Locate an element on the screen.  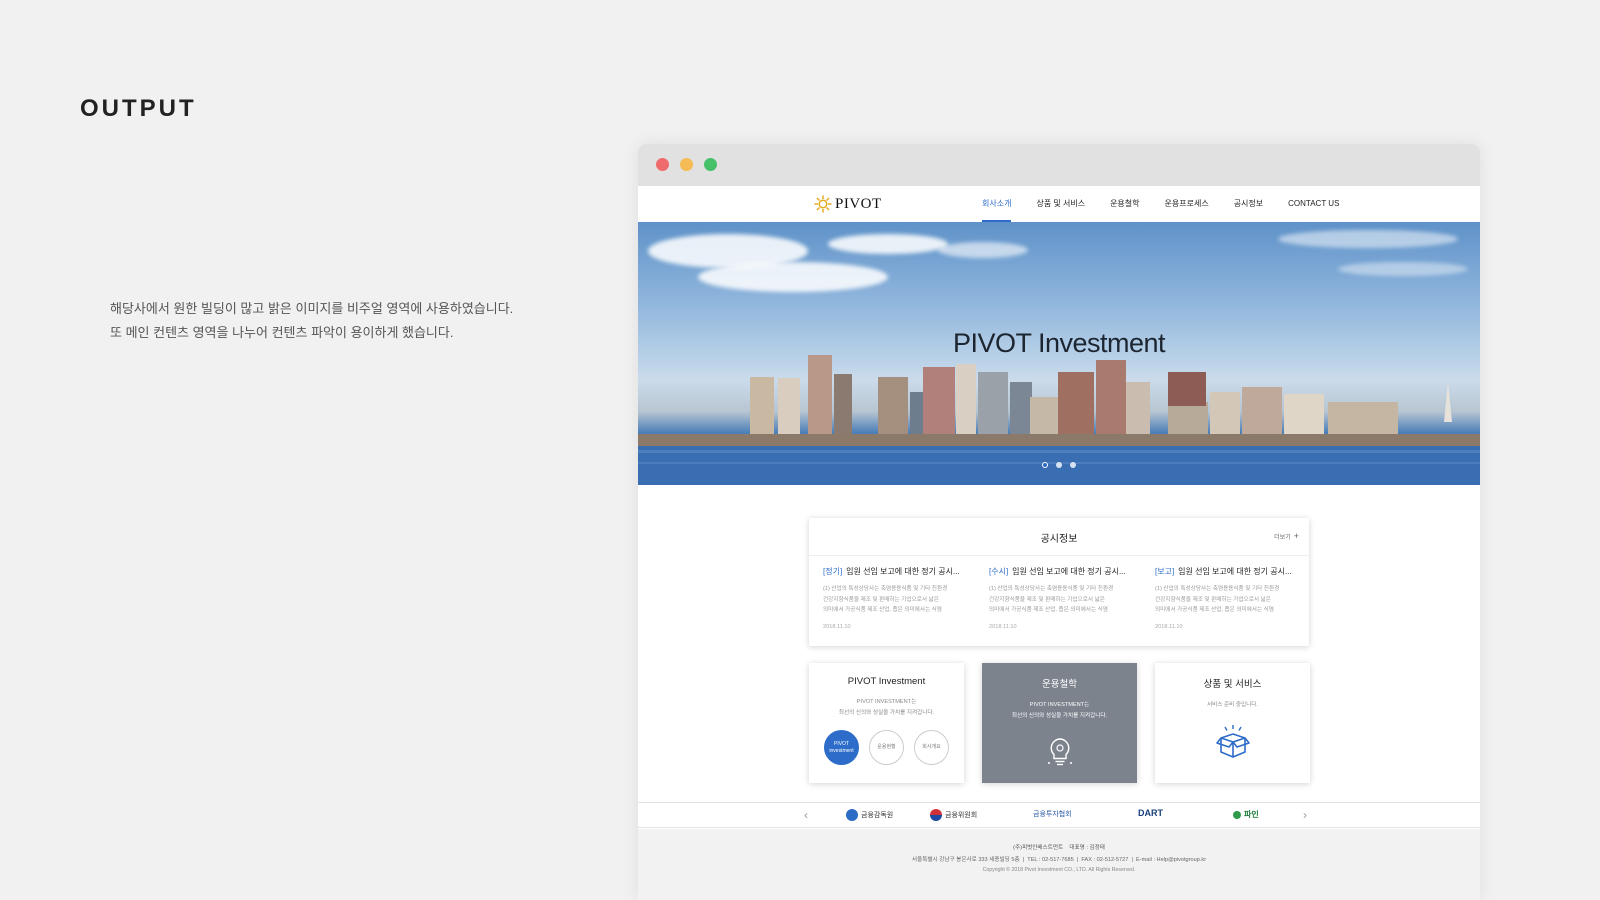
card-title: 운용철학 is located at coordinates (1059, 684).